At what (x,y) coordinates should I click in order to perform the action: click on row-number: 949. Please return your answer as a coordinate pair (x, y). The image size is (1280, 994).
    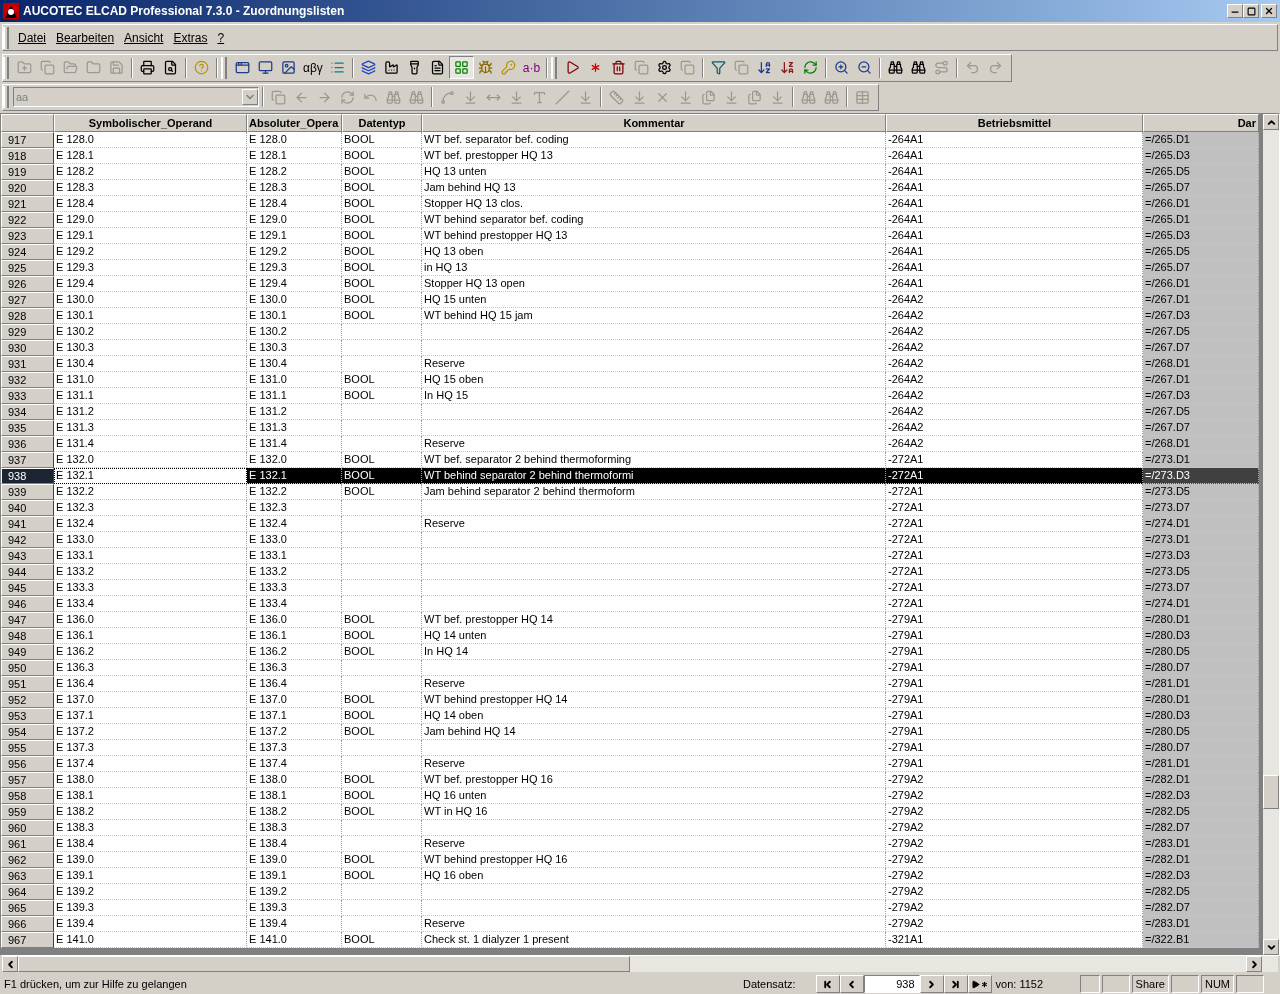
    Looking at the image, I should click on (27, 652).